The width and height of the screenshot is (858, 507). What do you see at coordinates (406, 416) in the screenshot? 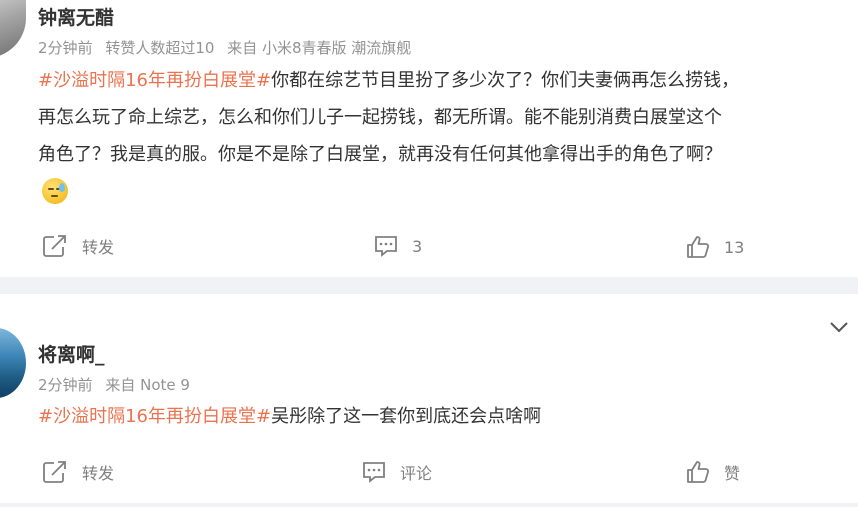
I see `content-line: 吴彤除了这一套你到底还会点啥啊` at bounding box center [406, 416].